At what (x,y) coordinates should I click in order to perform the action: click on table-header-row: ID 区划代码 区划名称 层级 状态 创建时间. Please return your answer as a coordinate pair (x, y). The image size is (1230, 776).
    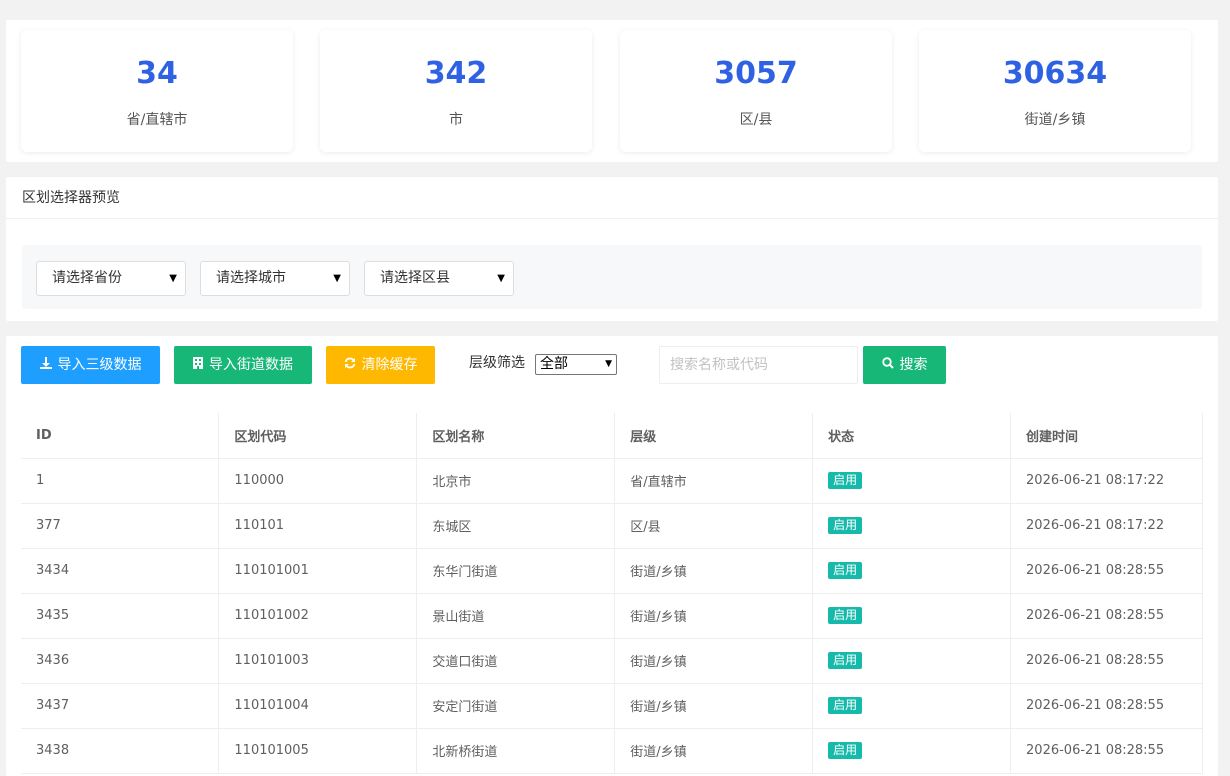
    Looking at the image, I should click on (612, 436).